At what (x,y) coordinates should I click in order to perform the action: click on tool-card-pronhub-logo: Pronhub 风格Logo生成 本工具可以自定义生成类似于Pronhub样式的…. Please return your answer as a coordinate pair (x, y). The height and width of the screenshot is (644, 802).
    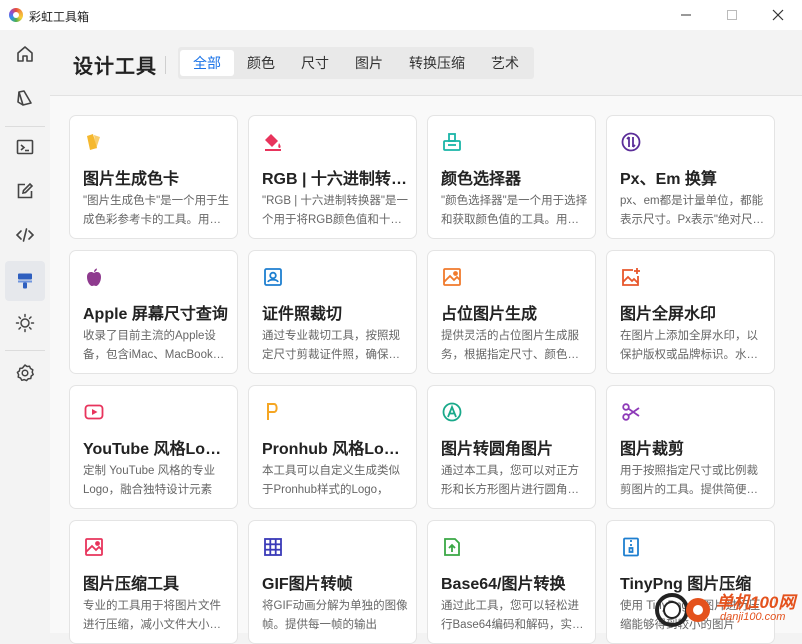
    Looking at the image, I should click on (332, 447).